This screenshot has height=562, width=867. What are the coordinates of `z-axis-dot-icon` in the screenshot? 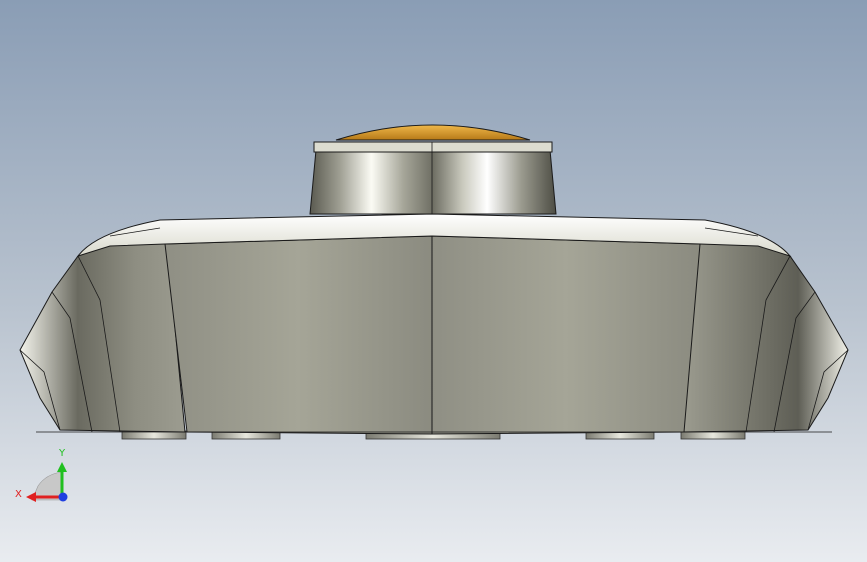 It's located at (63, 497).